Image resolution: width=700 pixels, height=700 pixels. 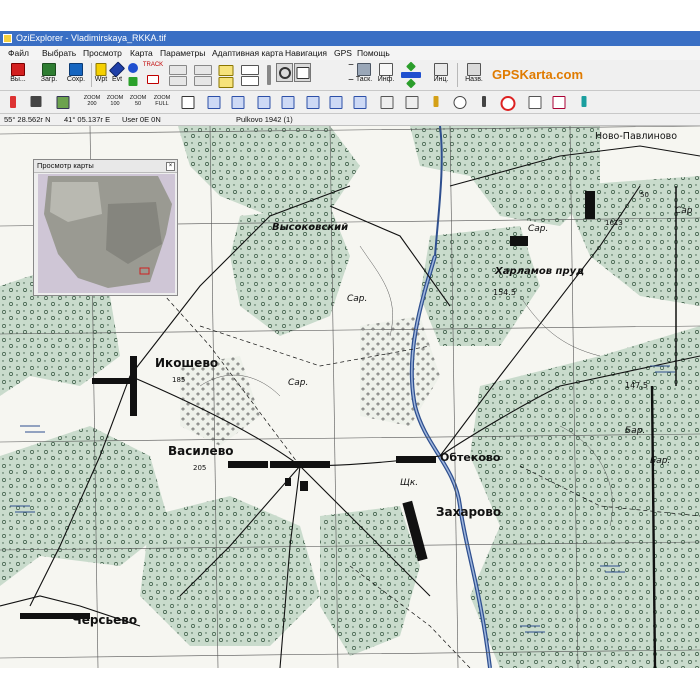 What do you see at coordinates (636, 385) in the screenshot?
I see `map-elevation-label: 147,5` at bounding box center [636, 385].